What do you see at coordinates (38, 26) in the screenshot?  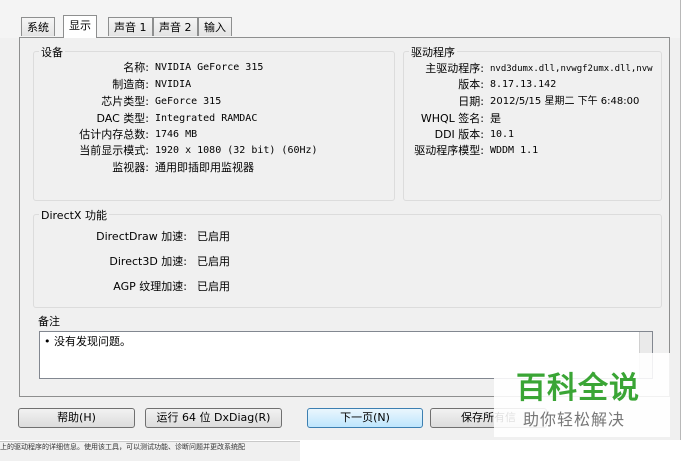 I see `tab-system: 系统` at bounding box center [38, 26].